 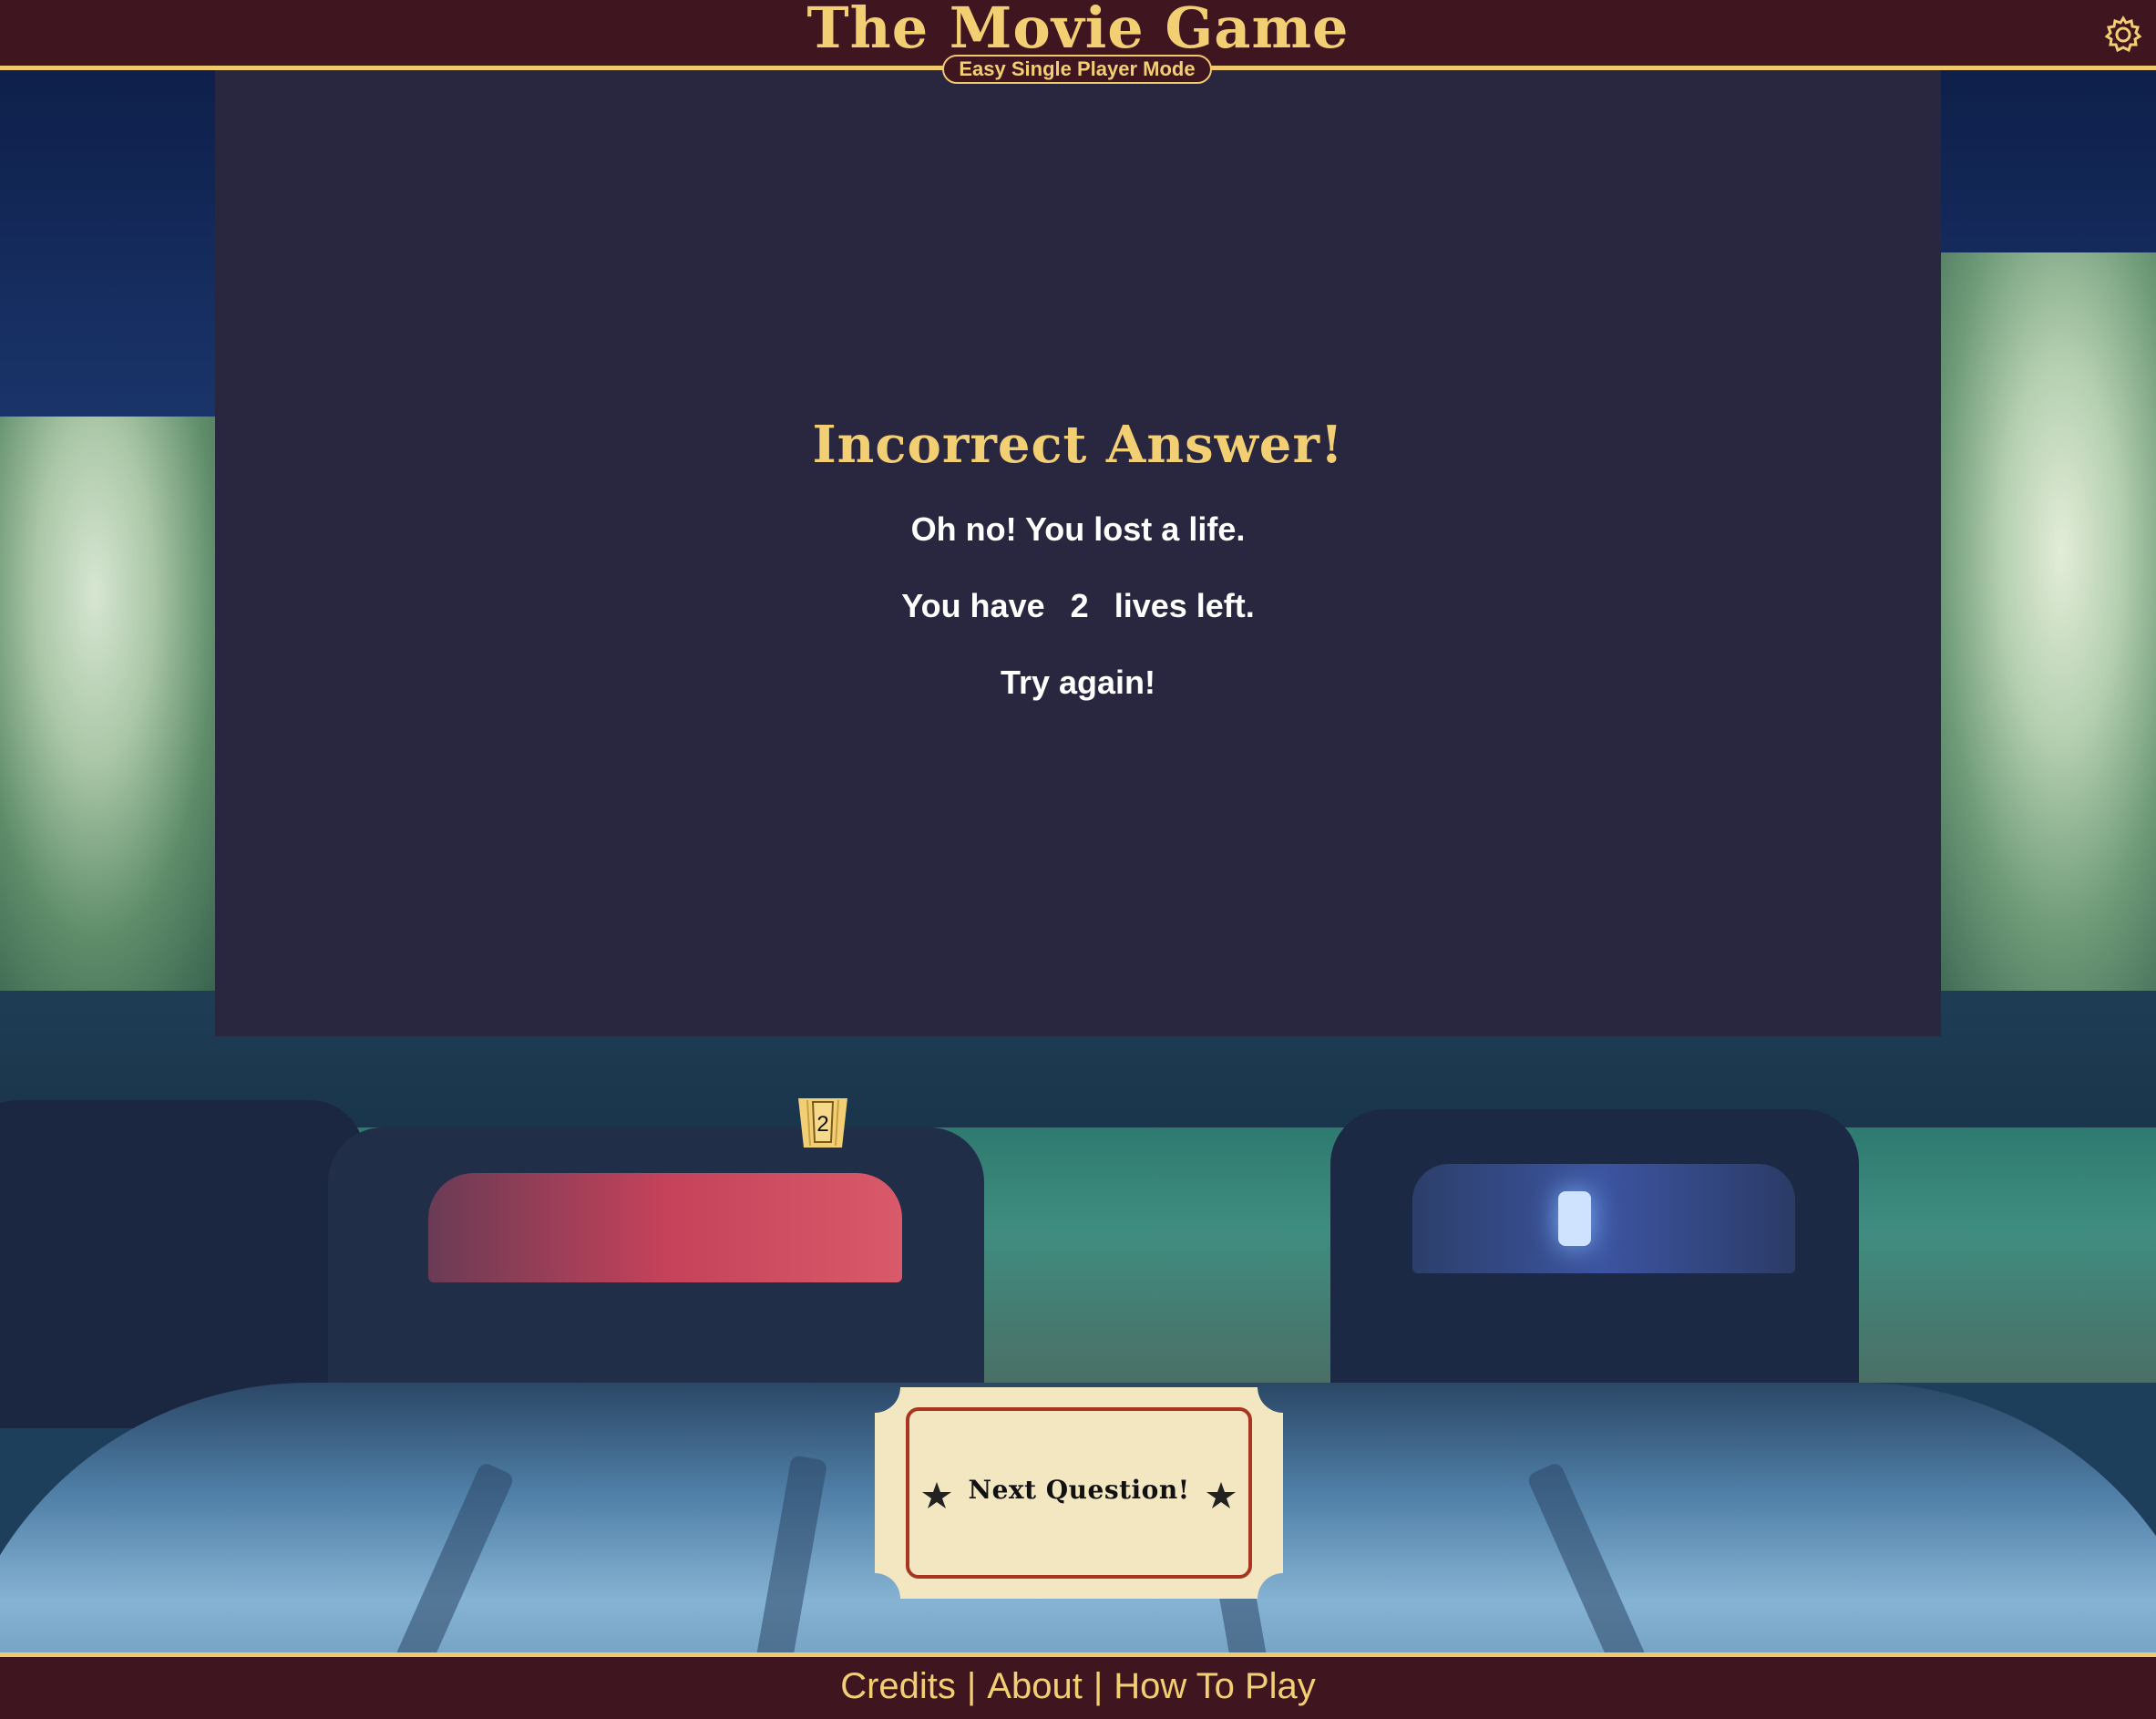 I want to click on footer-bar: Credits | About | How To Play, so click(x=1078, y=1685).